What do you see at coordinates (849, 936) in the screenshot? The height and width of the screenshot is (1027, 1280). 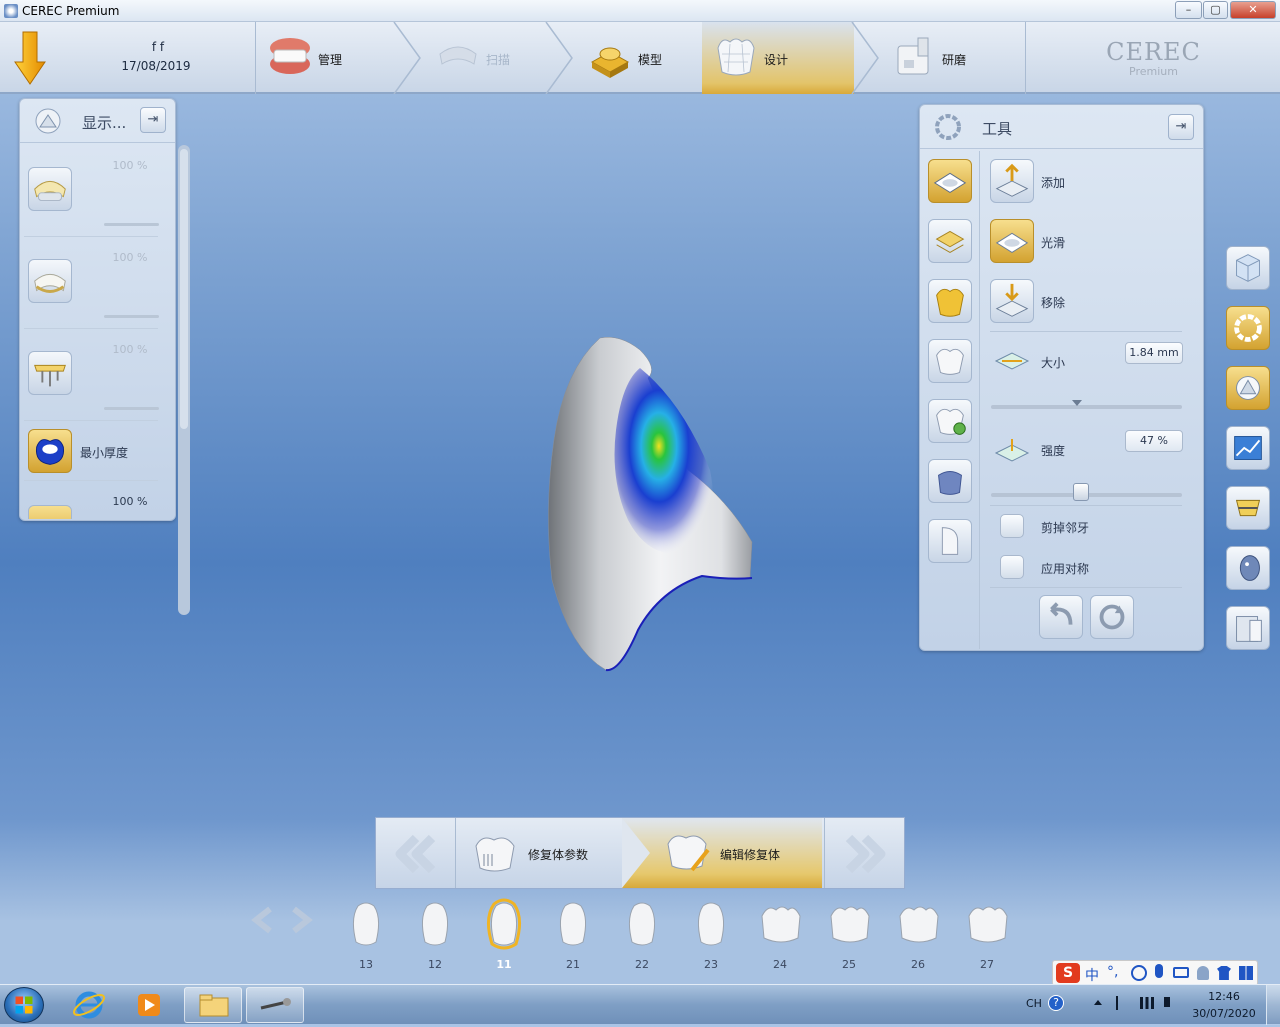 I see `tooth-25: 25` at bounding box center [849, 936].